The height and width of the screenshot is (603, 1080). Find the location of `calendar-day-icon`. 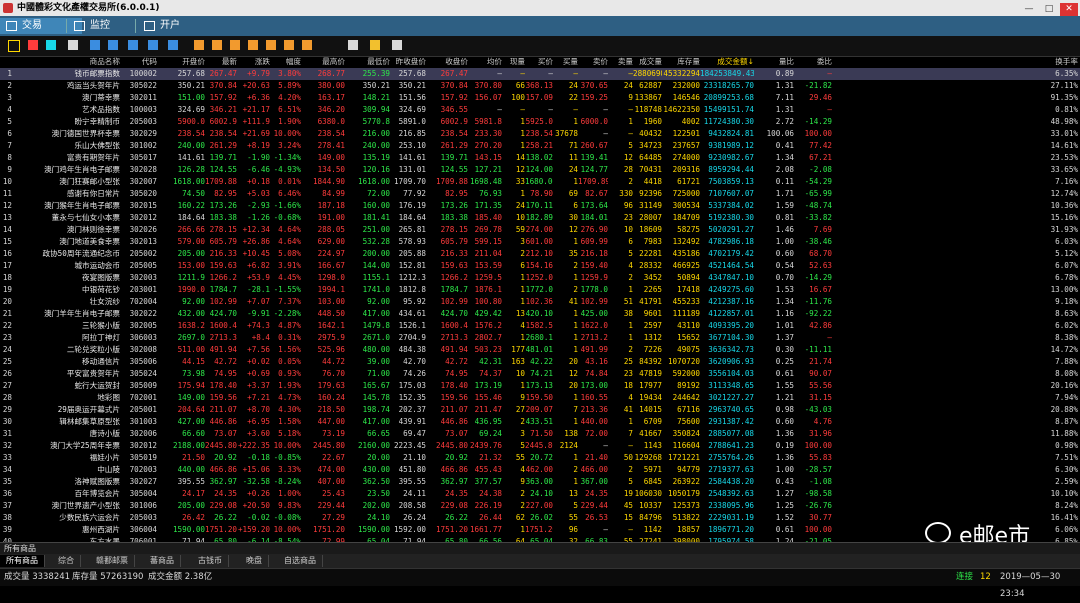

calendar-day-icon is located at coordinates (95, 45).